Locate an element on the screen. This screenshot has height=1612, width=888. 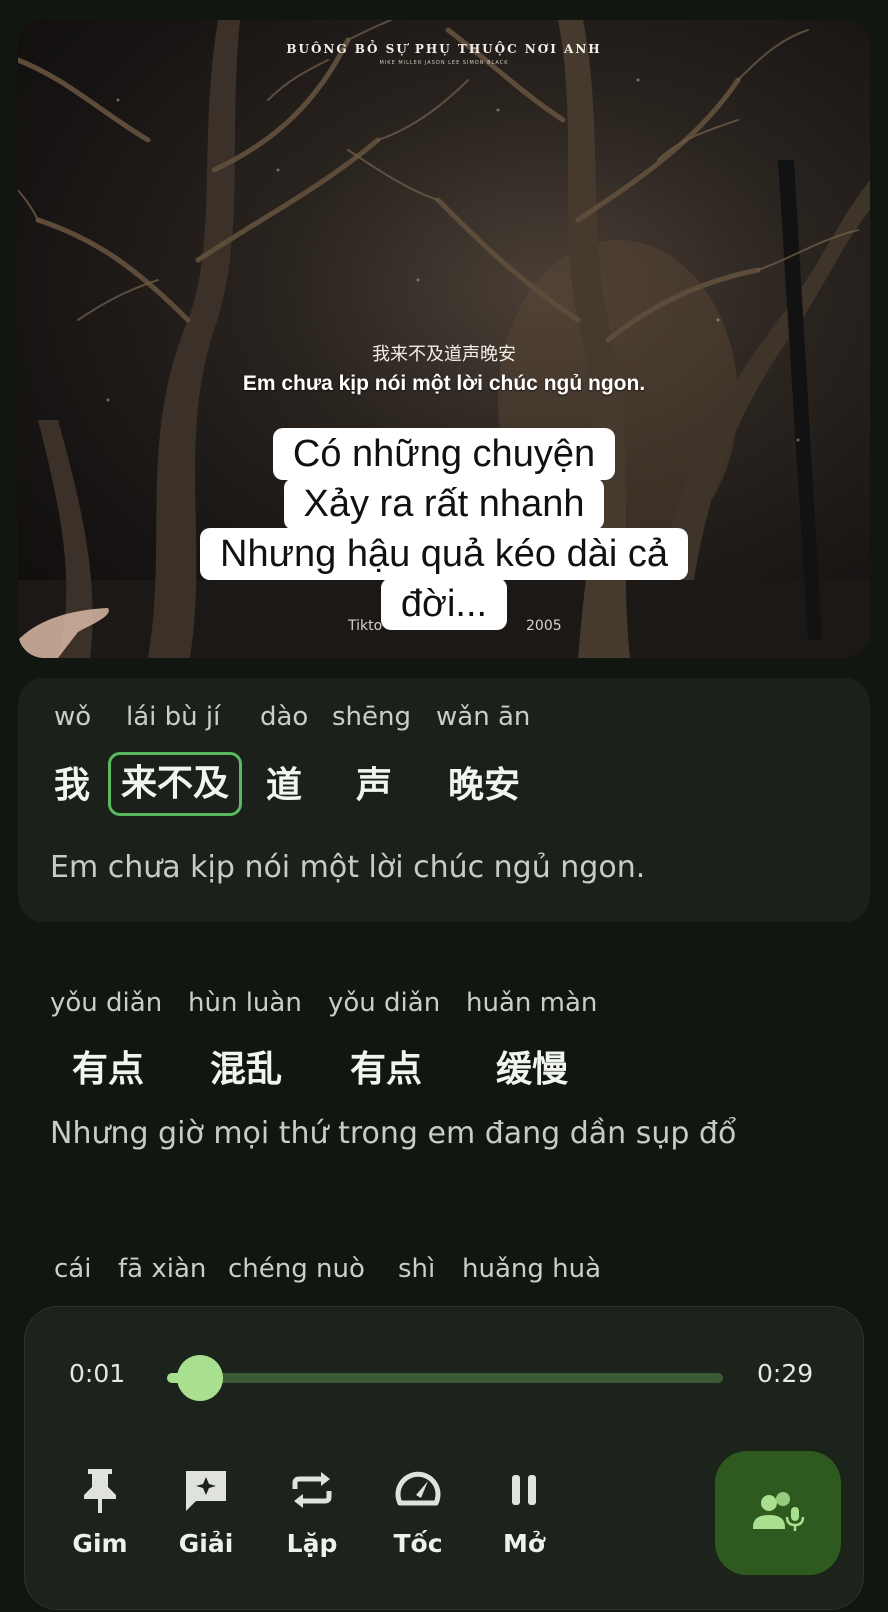
lyric-2-word-1-pinyin: yǒu diǎn is located at coordinates (106, 1003).